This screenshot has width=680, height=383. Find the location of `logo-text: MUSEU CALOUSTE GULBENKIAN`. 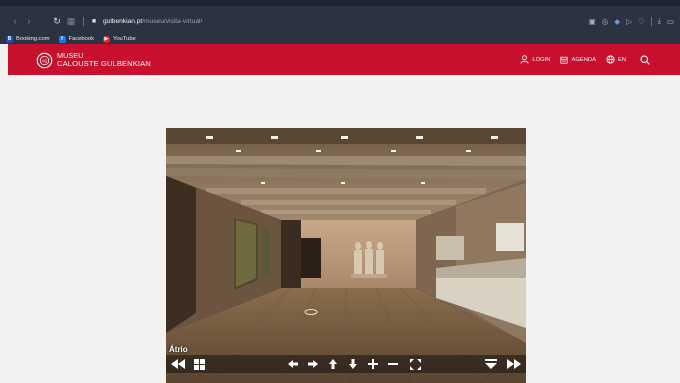

logo-text: MUSEU CALOUSTE GULBENKIAN is located at coordinates (104, 60).